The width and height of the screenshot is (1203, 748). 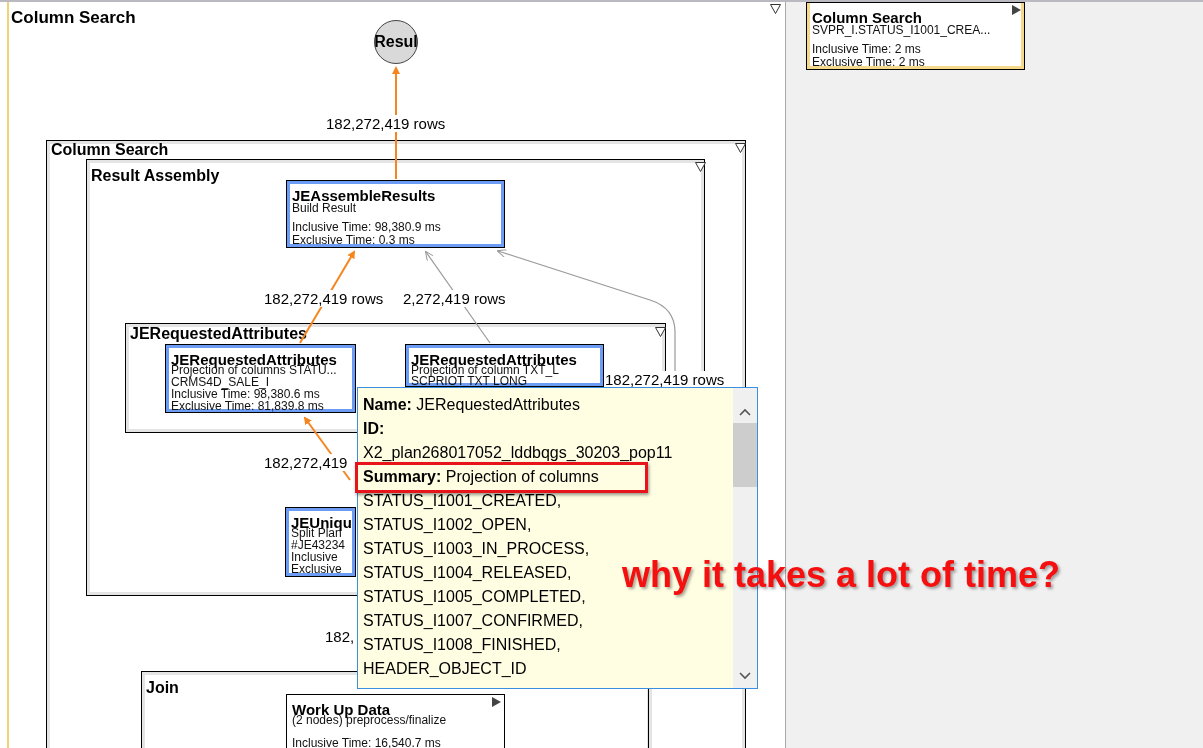 I want to click on node-title: JEAssembleResults, so click(x=364, y=195).